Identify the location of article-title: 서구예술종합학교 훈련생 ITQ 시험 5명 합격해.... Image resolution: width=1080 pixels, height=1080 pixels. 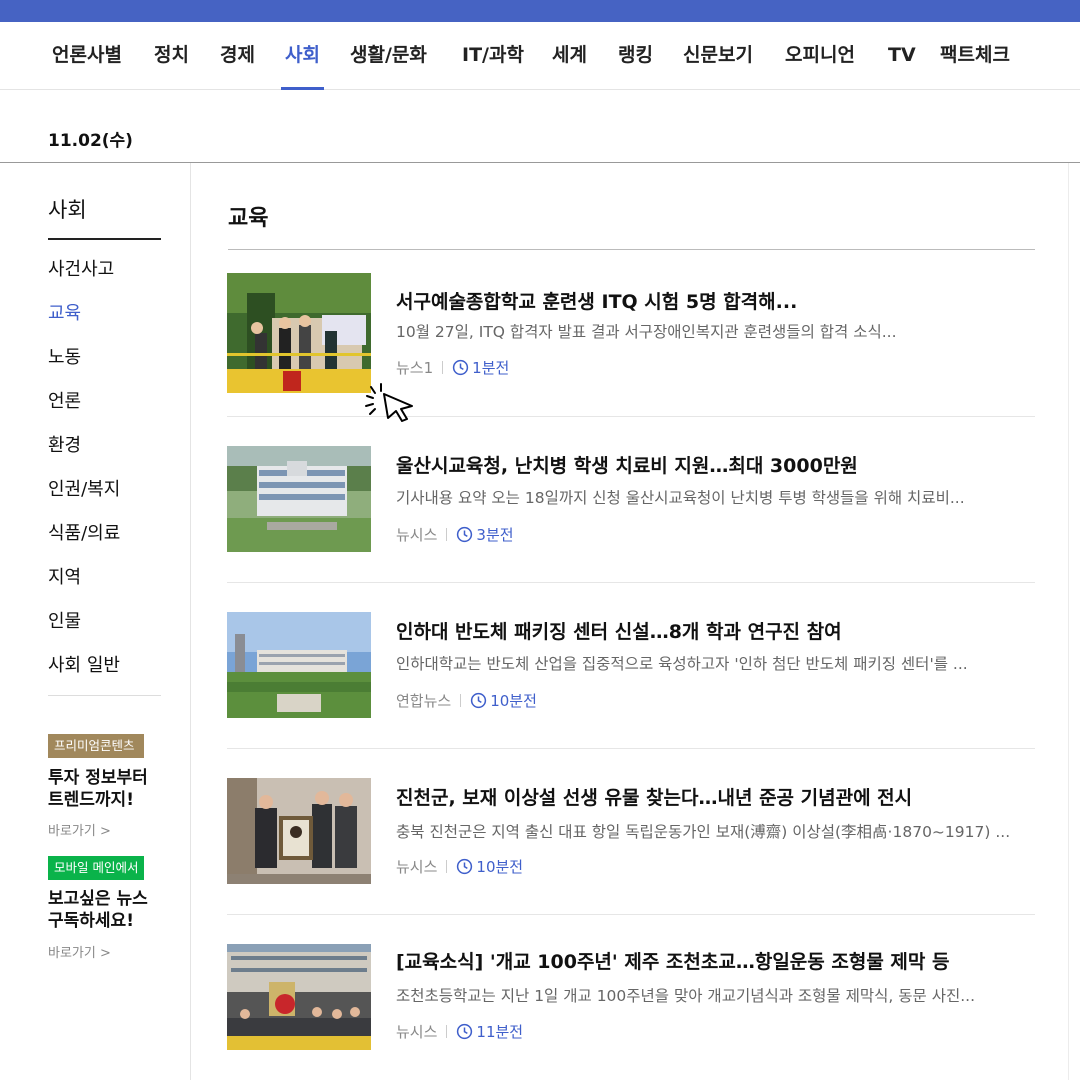
(596, 300).